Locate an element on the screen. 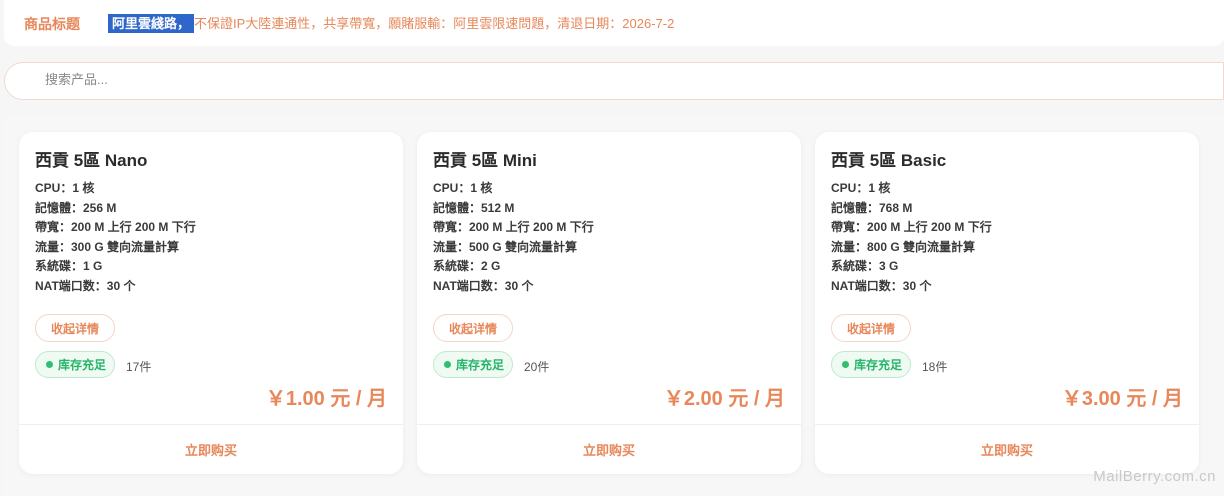 The image size is (1224, 496). search-box is located at coordinates (614, 81).